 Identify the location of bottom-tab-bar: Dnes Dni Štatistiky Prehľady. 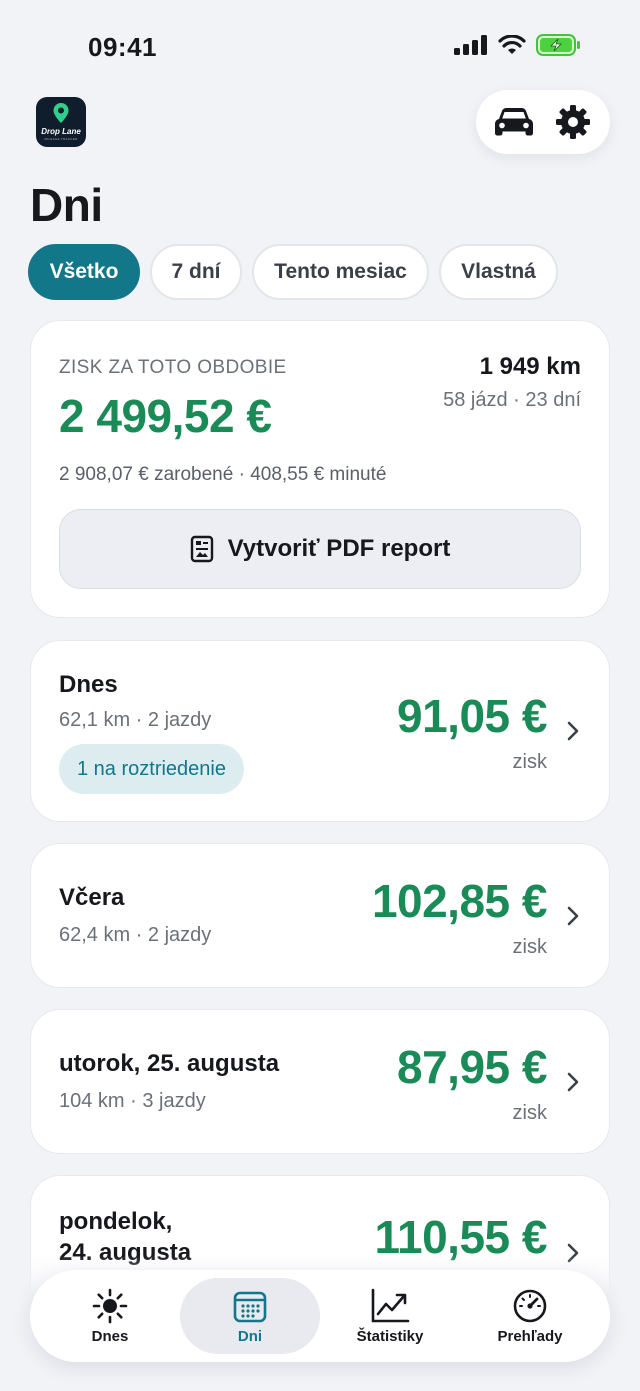
(320, 1316).